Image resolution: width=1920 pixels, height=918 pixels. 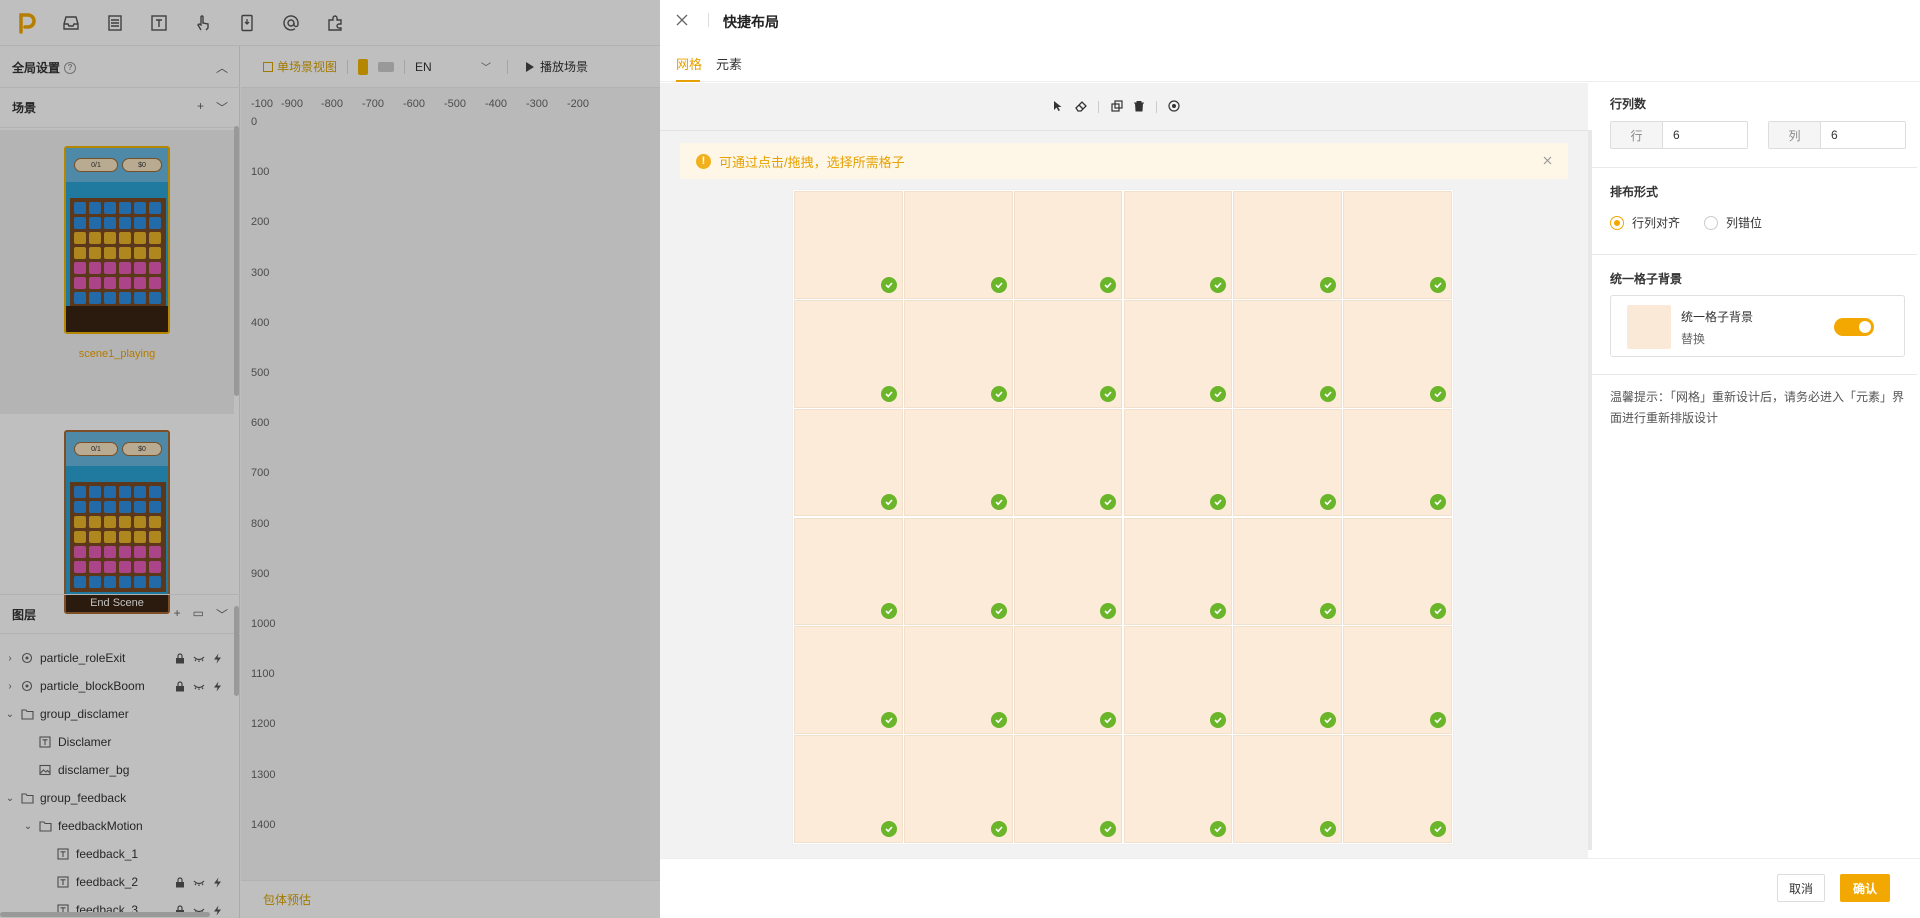 What do you see at coordinates (1795, 135) in the screenshot?
I see `cols-label: 列` at bounding box center [1795, 135].